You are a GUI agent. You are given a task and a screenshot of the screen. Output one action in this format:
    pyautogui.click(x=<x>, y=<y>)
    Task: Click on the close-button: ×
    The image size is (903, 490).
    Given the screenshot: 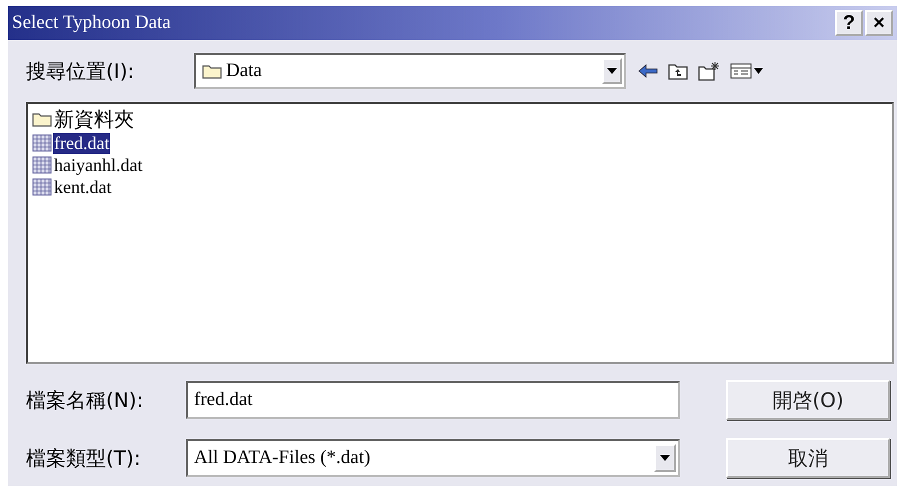 What is the action you would take?
    pyautogui.click(x=879, y=23)
    